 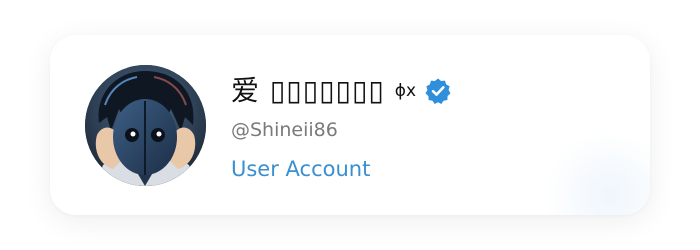 What do you see at coordinates (405, 91) in the screenshot?
I see `name-suffix: ɸx` at bounding box center [405, 91].